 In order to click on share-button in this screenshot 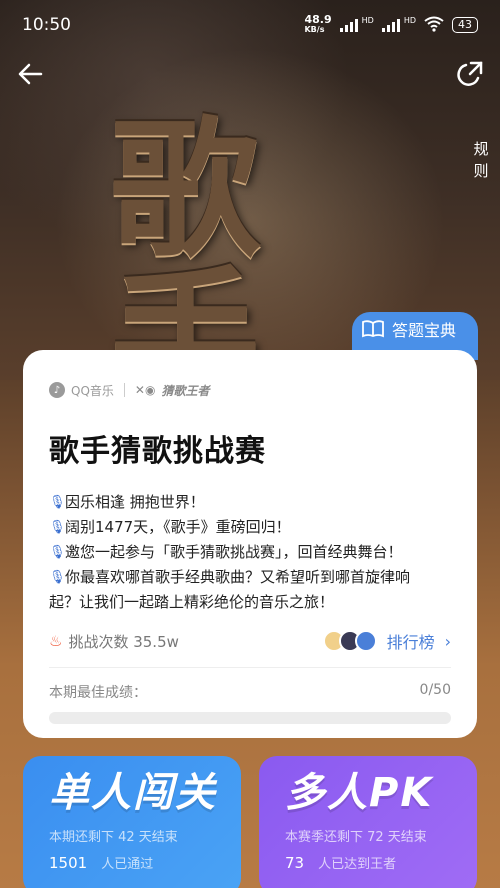, I will do `click(470, 74)`.